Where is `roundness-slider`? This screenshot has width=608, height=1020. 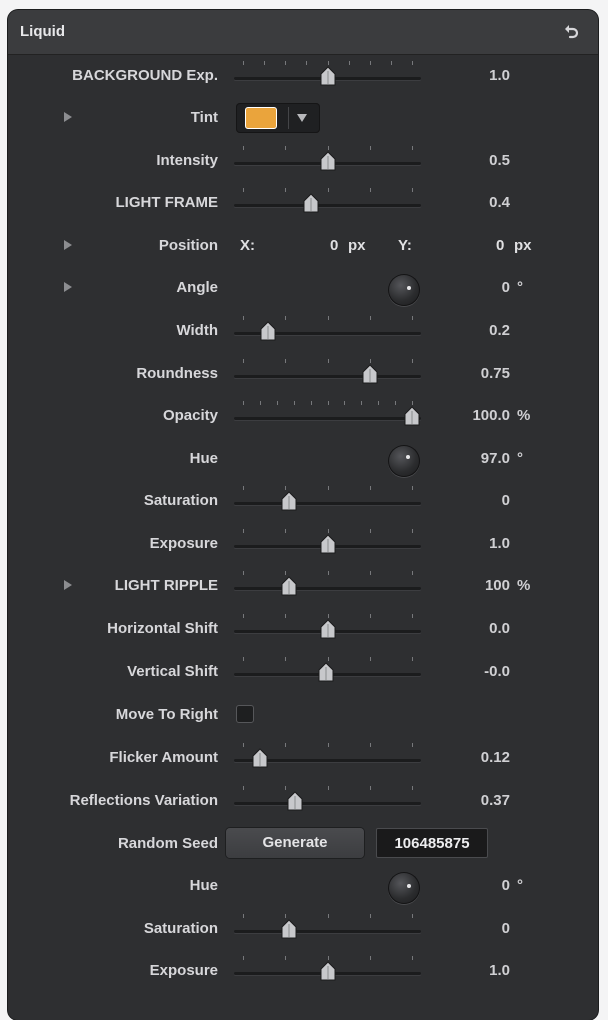 roundness-slider is located at coordinates (327, 374).